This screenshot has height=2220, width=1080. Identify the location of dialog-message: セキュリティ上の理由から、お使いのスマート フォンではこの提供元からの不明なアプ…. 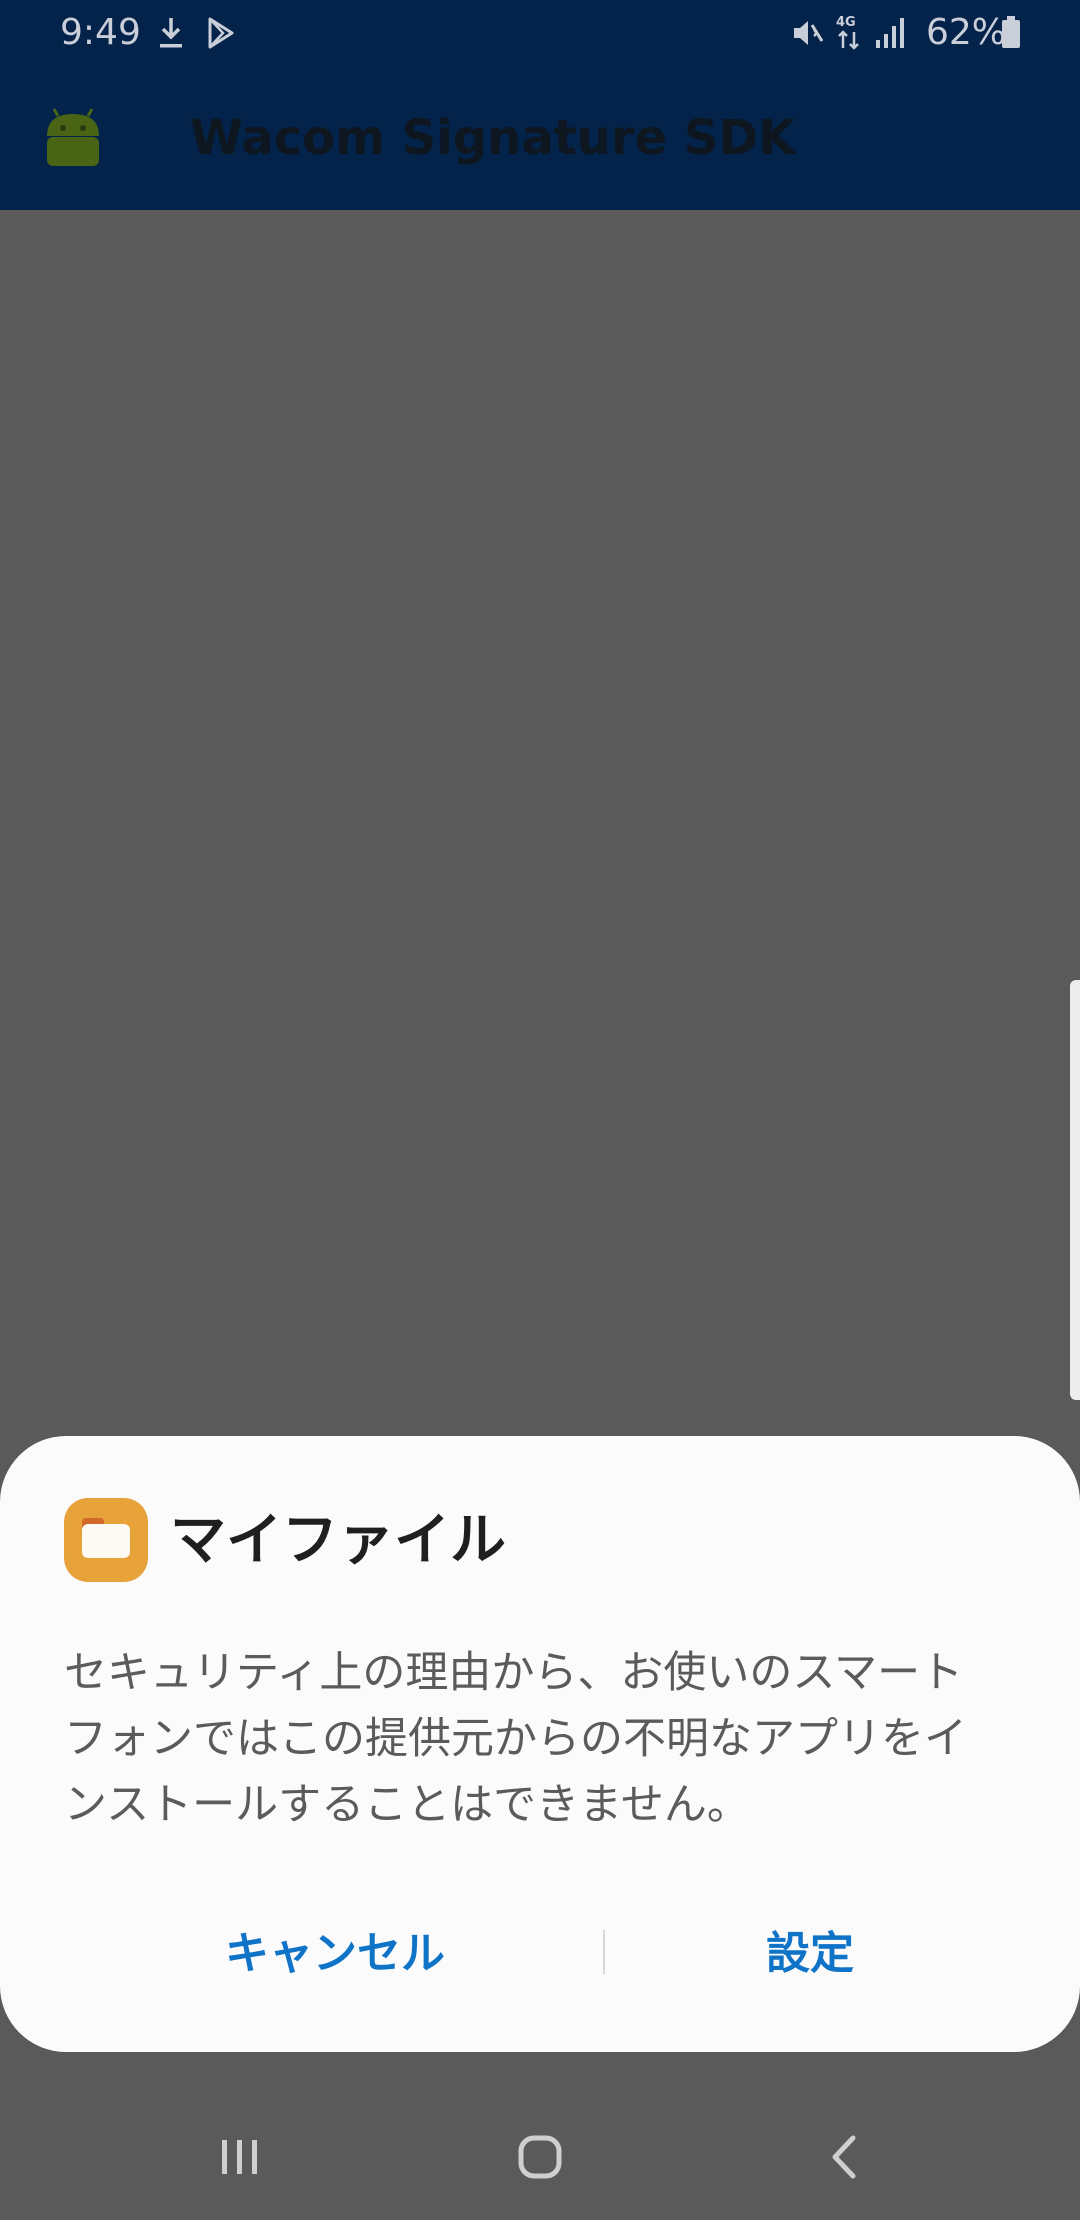
(515, 1739).